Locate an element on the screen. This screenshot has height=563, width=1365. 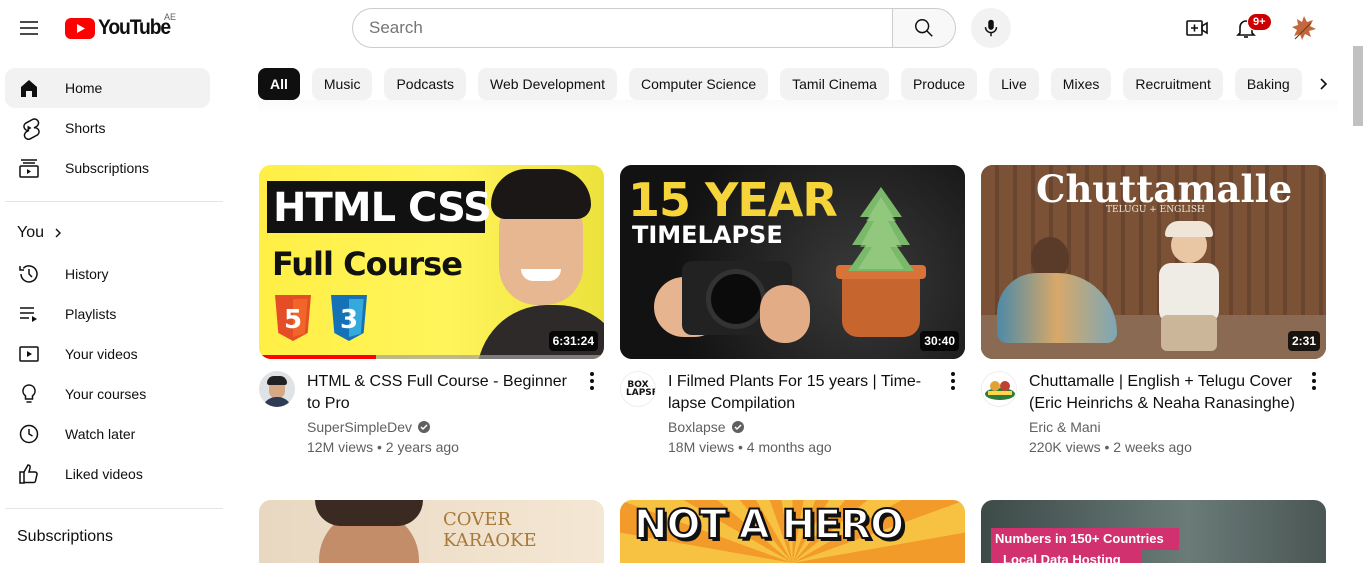
voice-search-button is located at coordinates (991, 28).